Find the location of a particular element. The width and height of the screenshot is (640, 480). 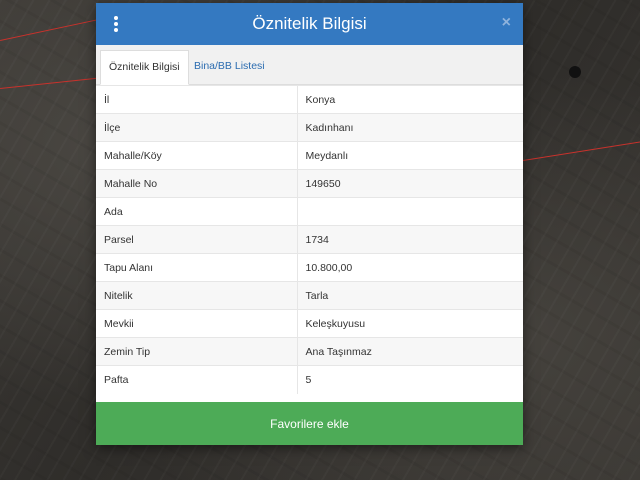

attribute-value: Tarla is located at coordinates (410, 295).